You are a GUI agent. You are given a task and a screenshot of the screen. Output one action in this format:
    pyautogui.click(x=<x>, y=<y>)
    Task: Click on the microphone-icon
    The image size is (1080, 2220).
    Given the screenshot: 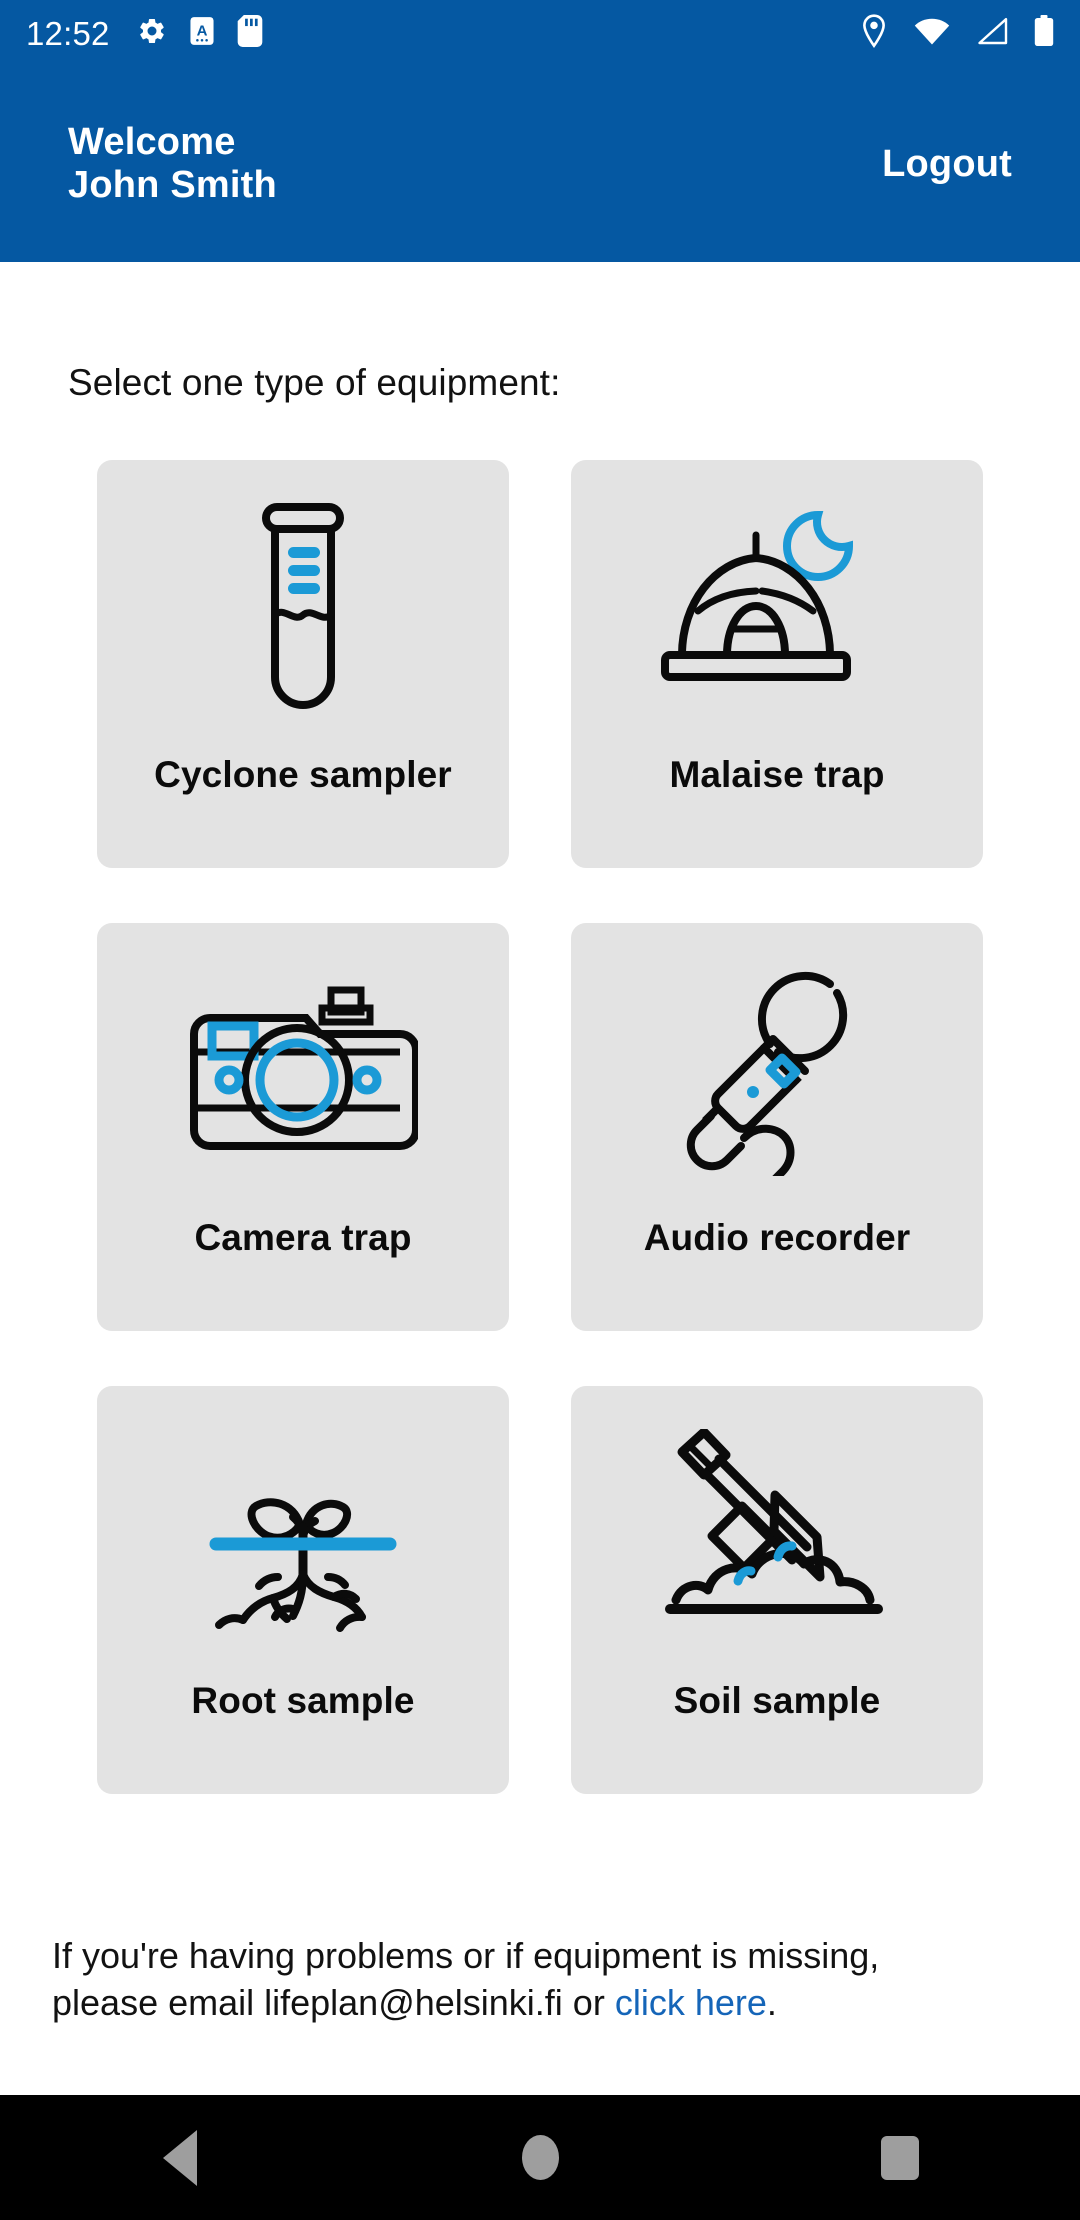 What is the action you would take?
    pyautogui.click(x=777, y=1071)
    